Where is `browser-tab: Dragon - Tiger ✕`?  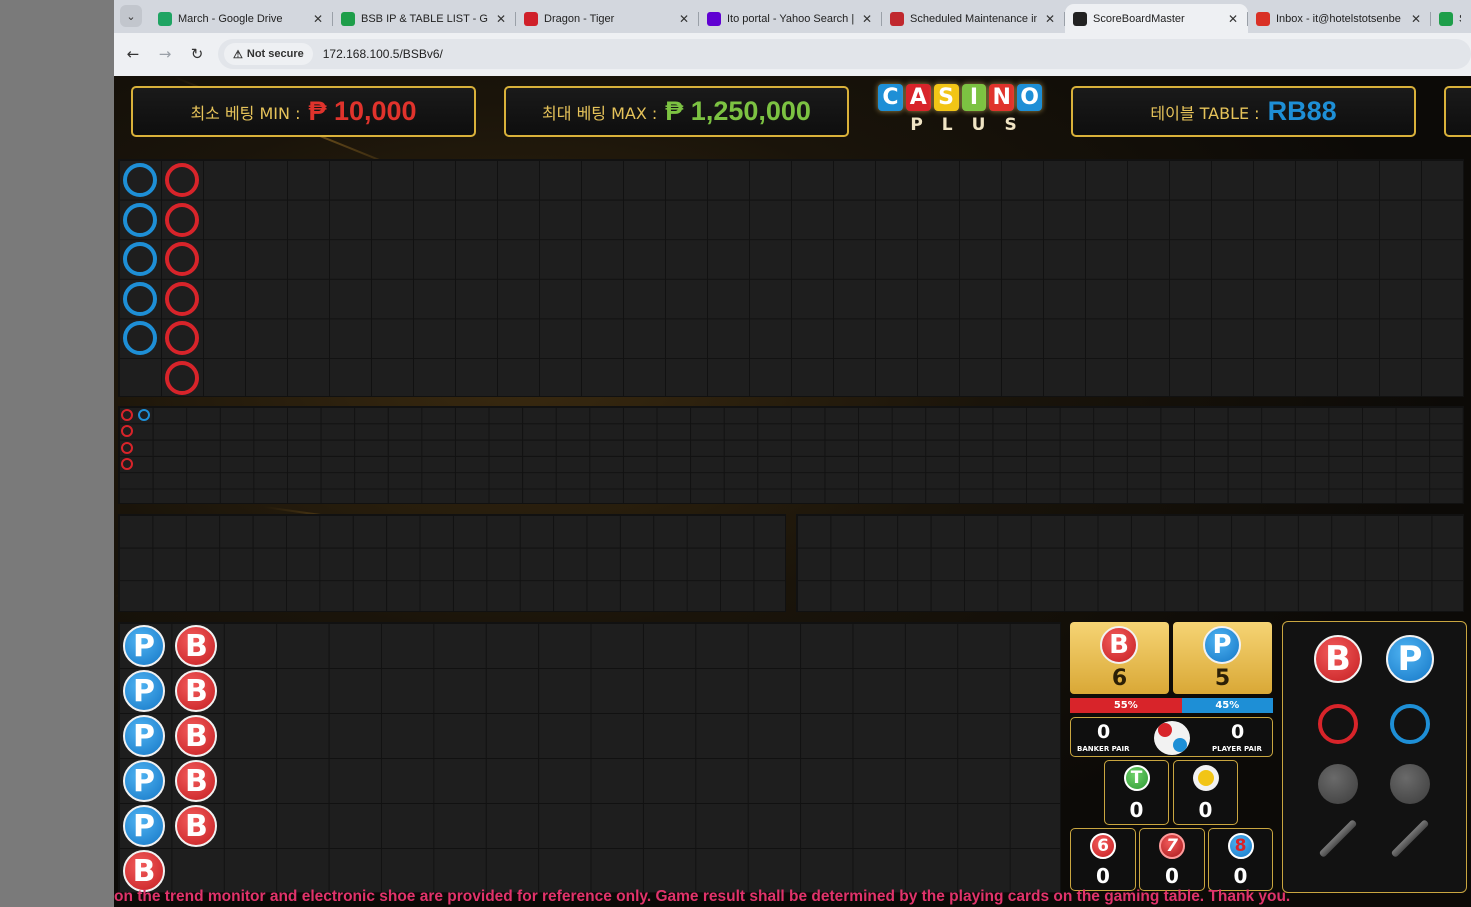
browser-tab: Dragon - Tiger ✕ is located at coordinates (607, 18).